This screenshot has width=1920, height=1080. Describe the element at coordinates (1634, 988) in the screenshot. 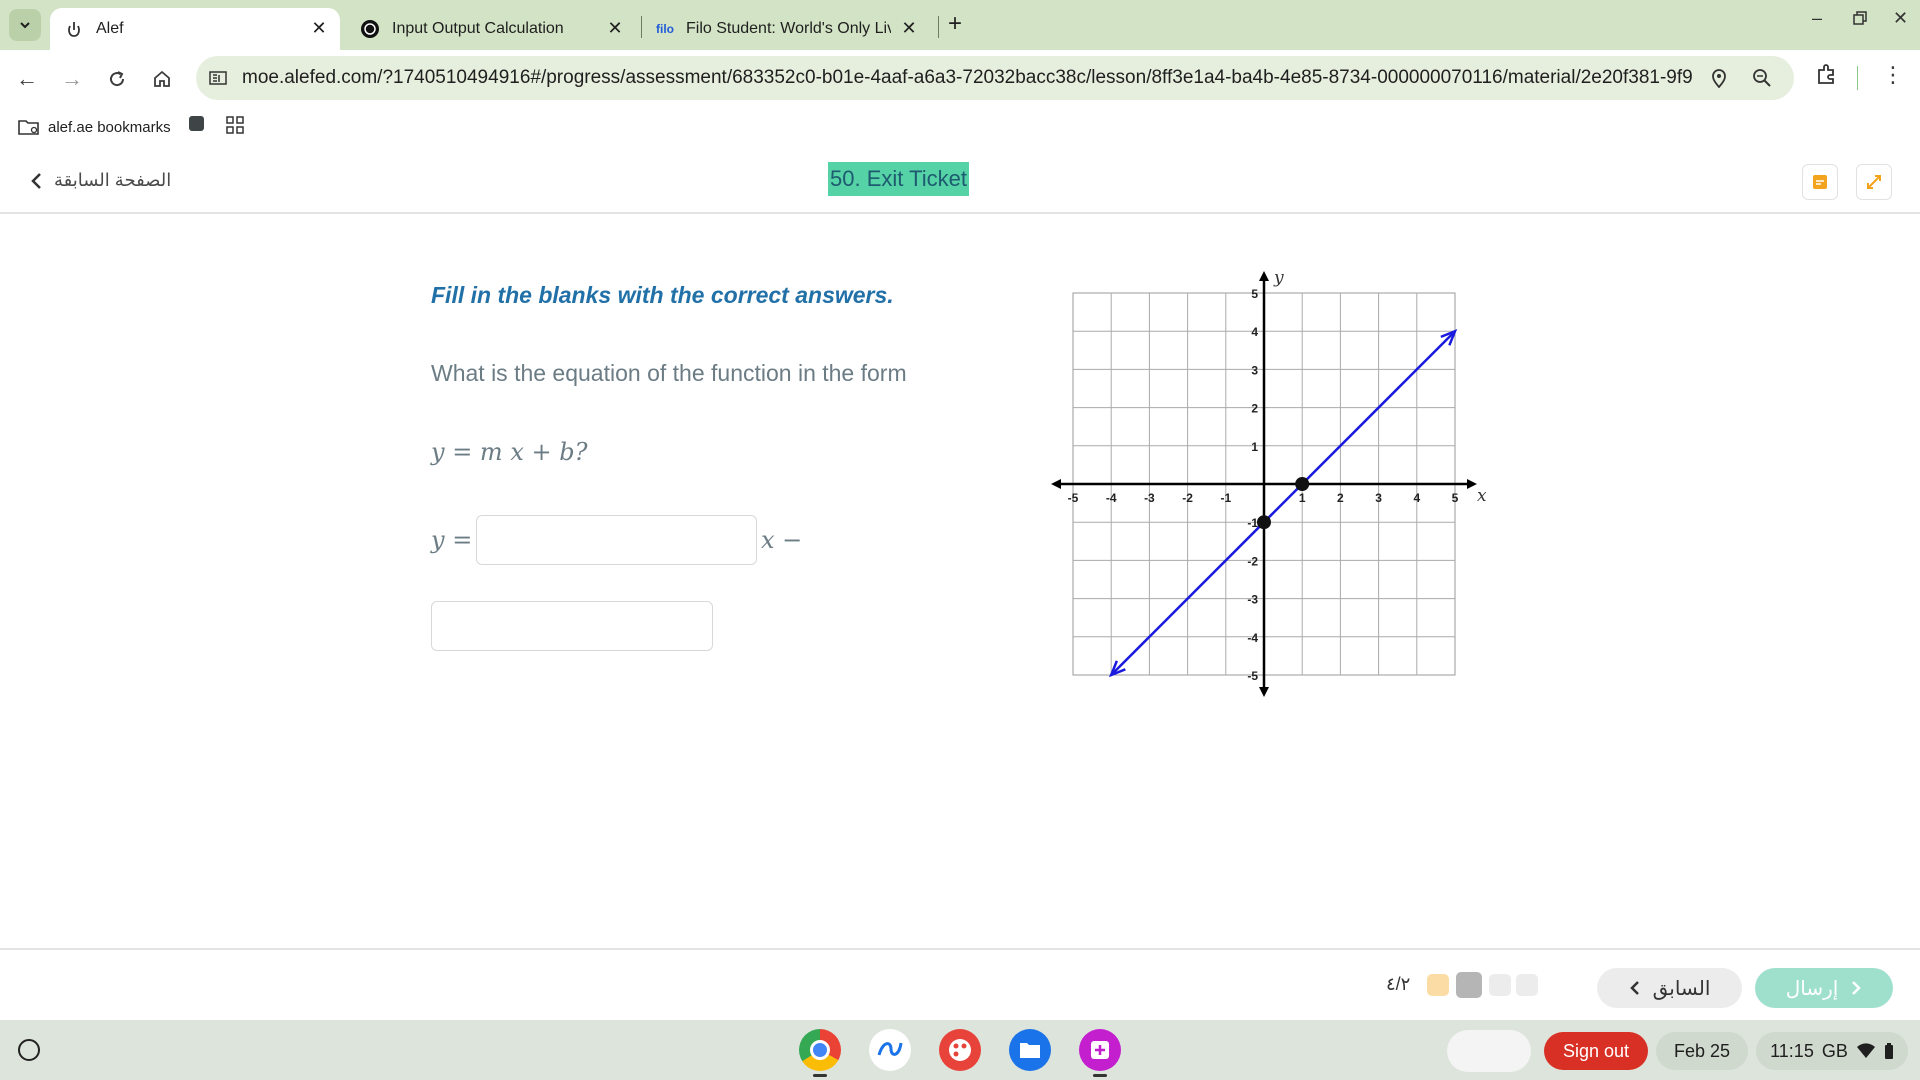

I see `chevron-left-icon` at that location.